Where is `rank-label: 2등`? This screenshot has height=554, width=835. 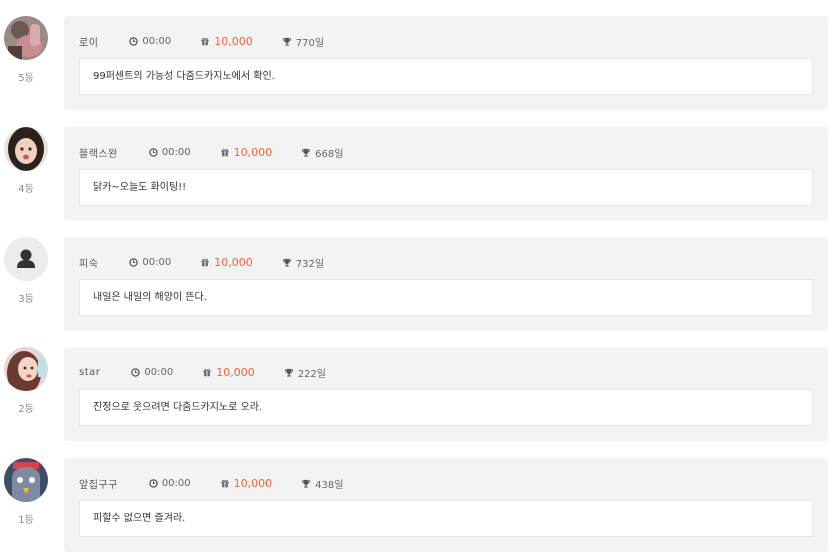 rank-label: 2등 is located at coordinates (26, 409).